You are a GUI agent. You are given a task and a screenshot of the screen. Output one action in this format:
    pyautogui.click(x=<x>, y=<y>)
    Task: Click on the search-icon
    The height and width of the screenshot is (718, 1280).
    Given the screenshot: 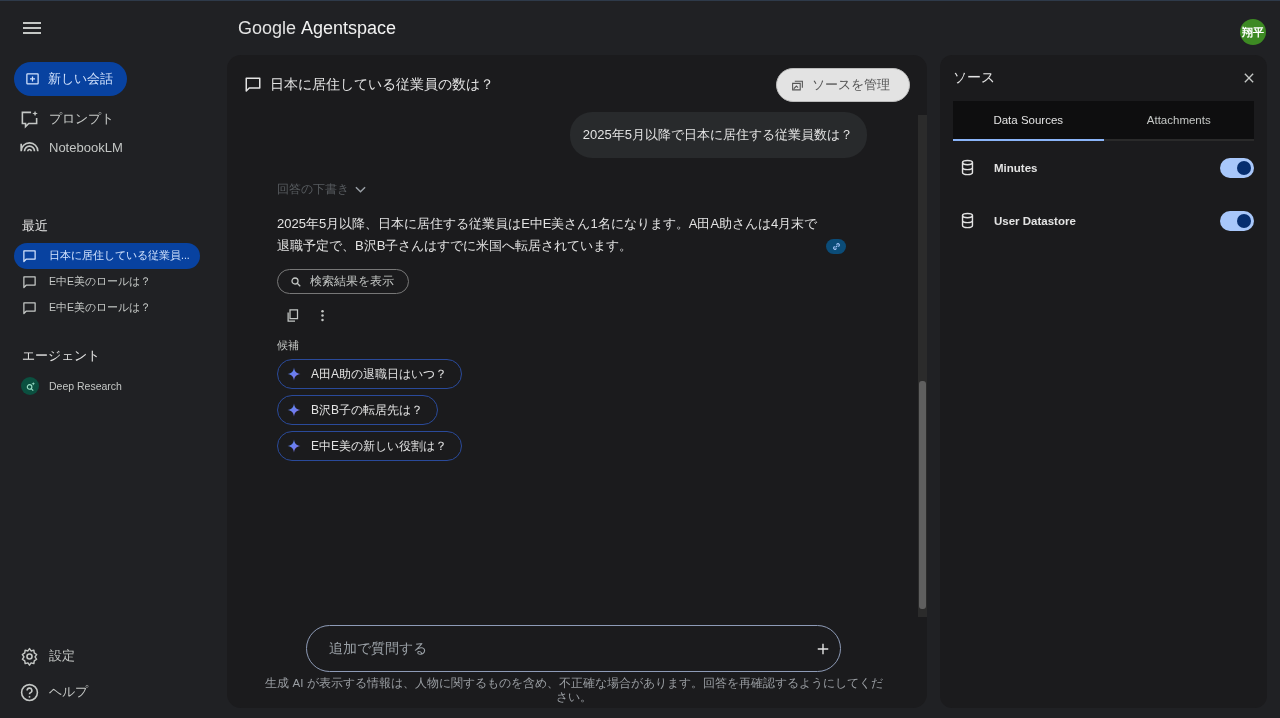 What is the action you would take?
    pyautogui.click(x=296, y=281)
    